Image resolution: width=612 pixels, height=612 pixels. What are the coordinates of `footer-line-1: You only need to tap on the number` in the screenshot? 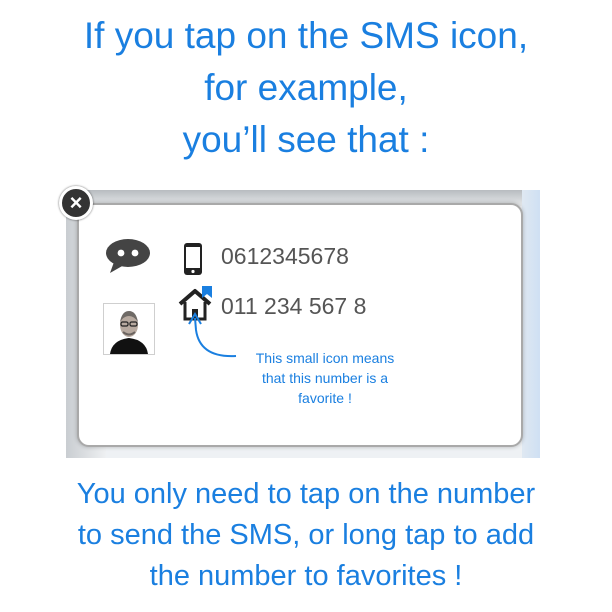 It's located at (306, 494).